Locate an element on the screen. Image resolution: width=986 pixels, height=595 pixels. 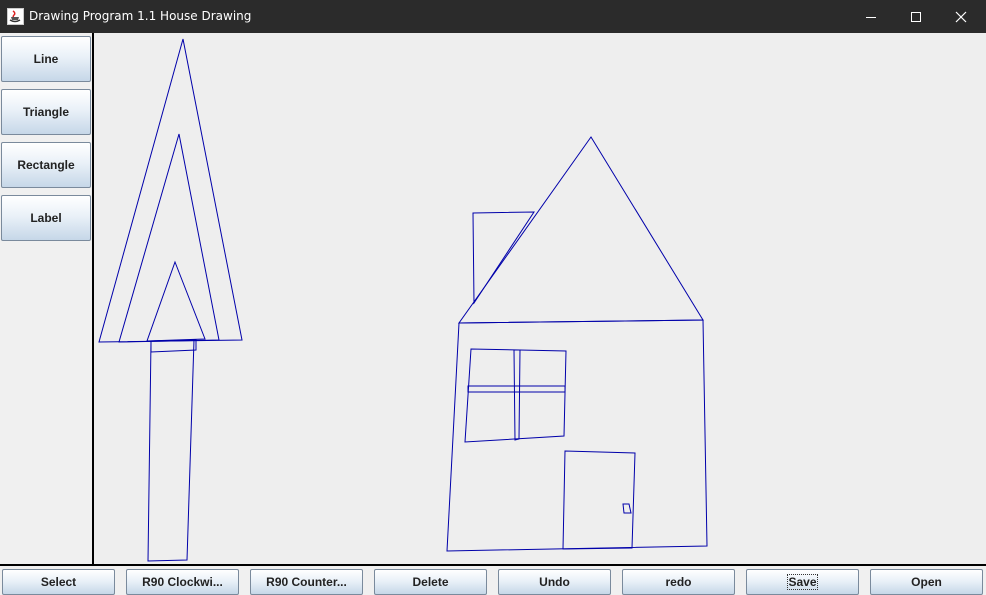
open-button: Open is located at coordinates (926, 582).